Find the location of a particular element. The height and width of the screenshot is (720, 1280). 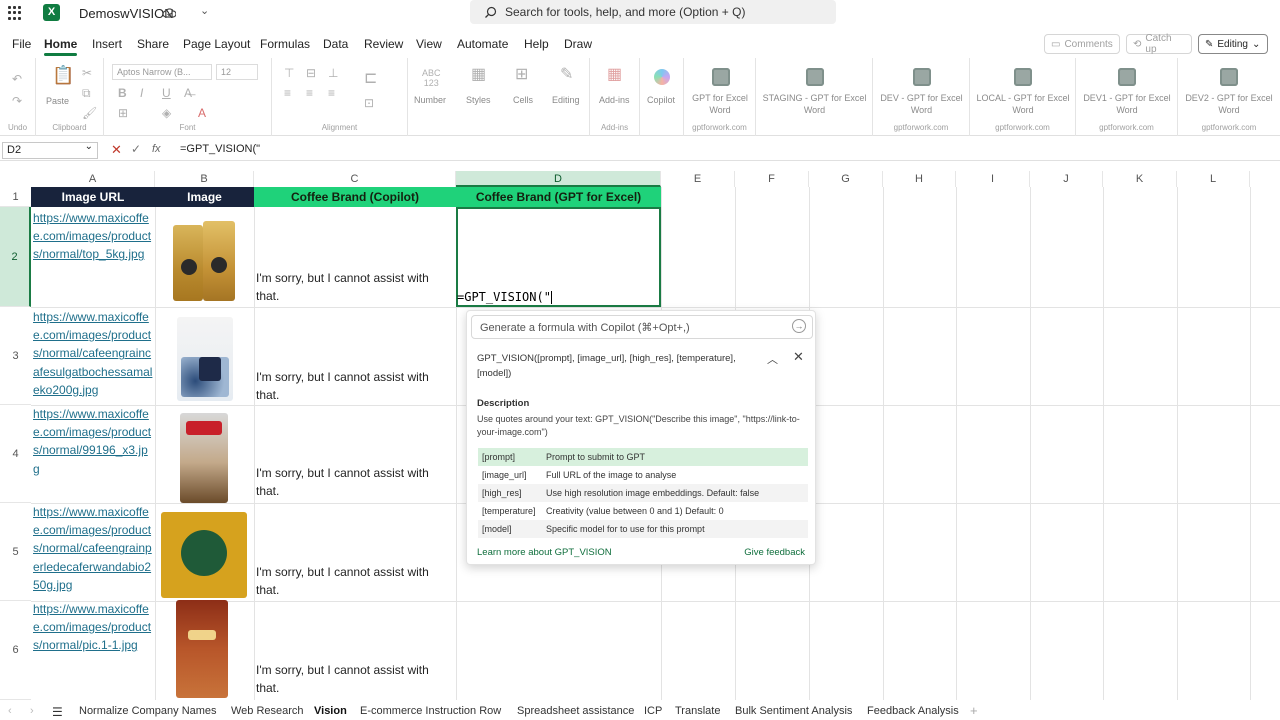

sheet-tab: E-commerce Instruction Row is located at coordinates (430, 711).